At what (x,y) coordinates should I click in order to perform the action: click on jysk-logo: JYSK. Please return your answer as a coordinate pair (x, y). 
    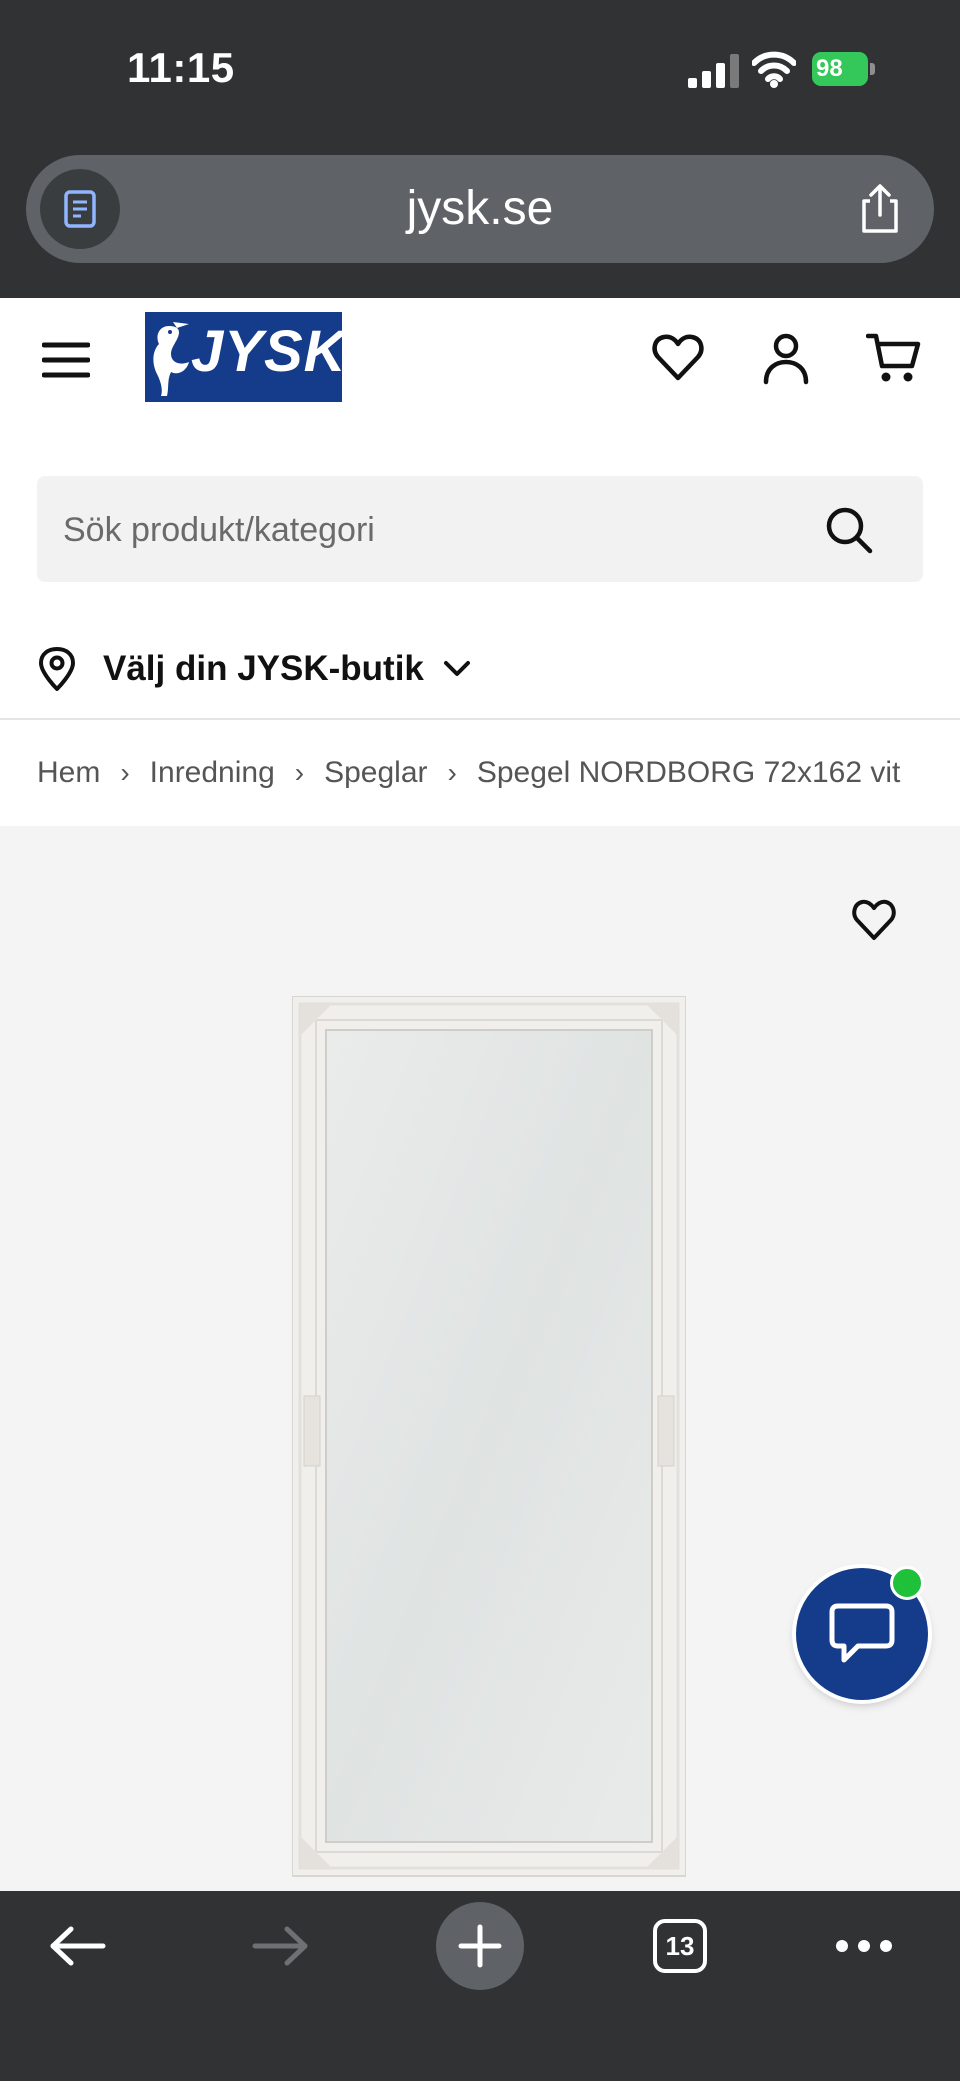
    Looking at the image, I should click on (245, 357).